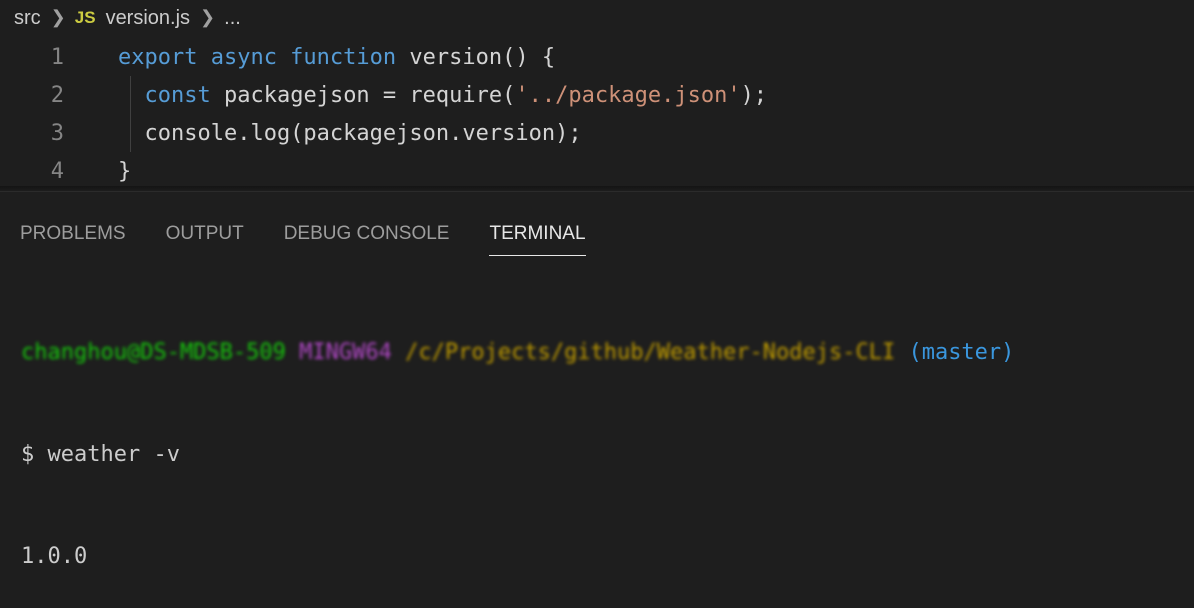 Image resolution: width=1194 pixels, height=608 pixels. What do you see at coordinates (184, 95) in the screenshot?
I see `code-token: const` at bounding box center [184, 95].